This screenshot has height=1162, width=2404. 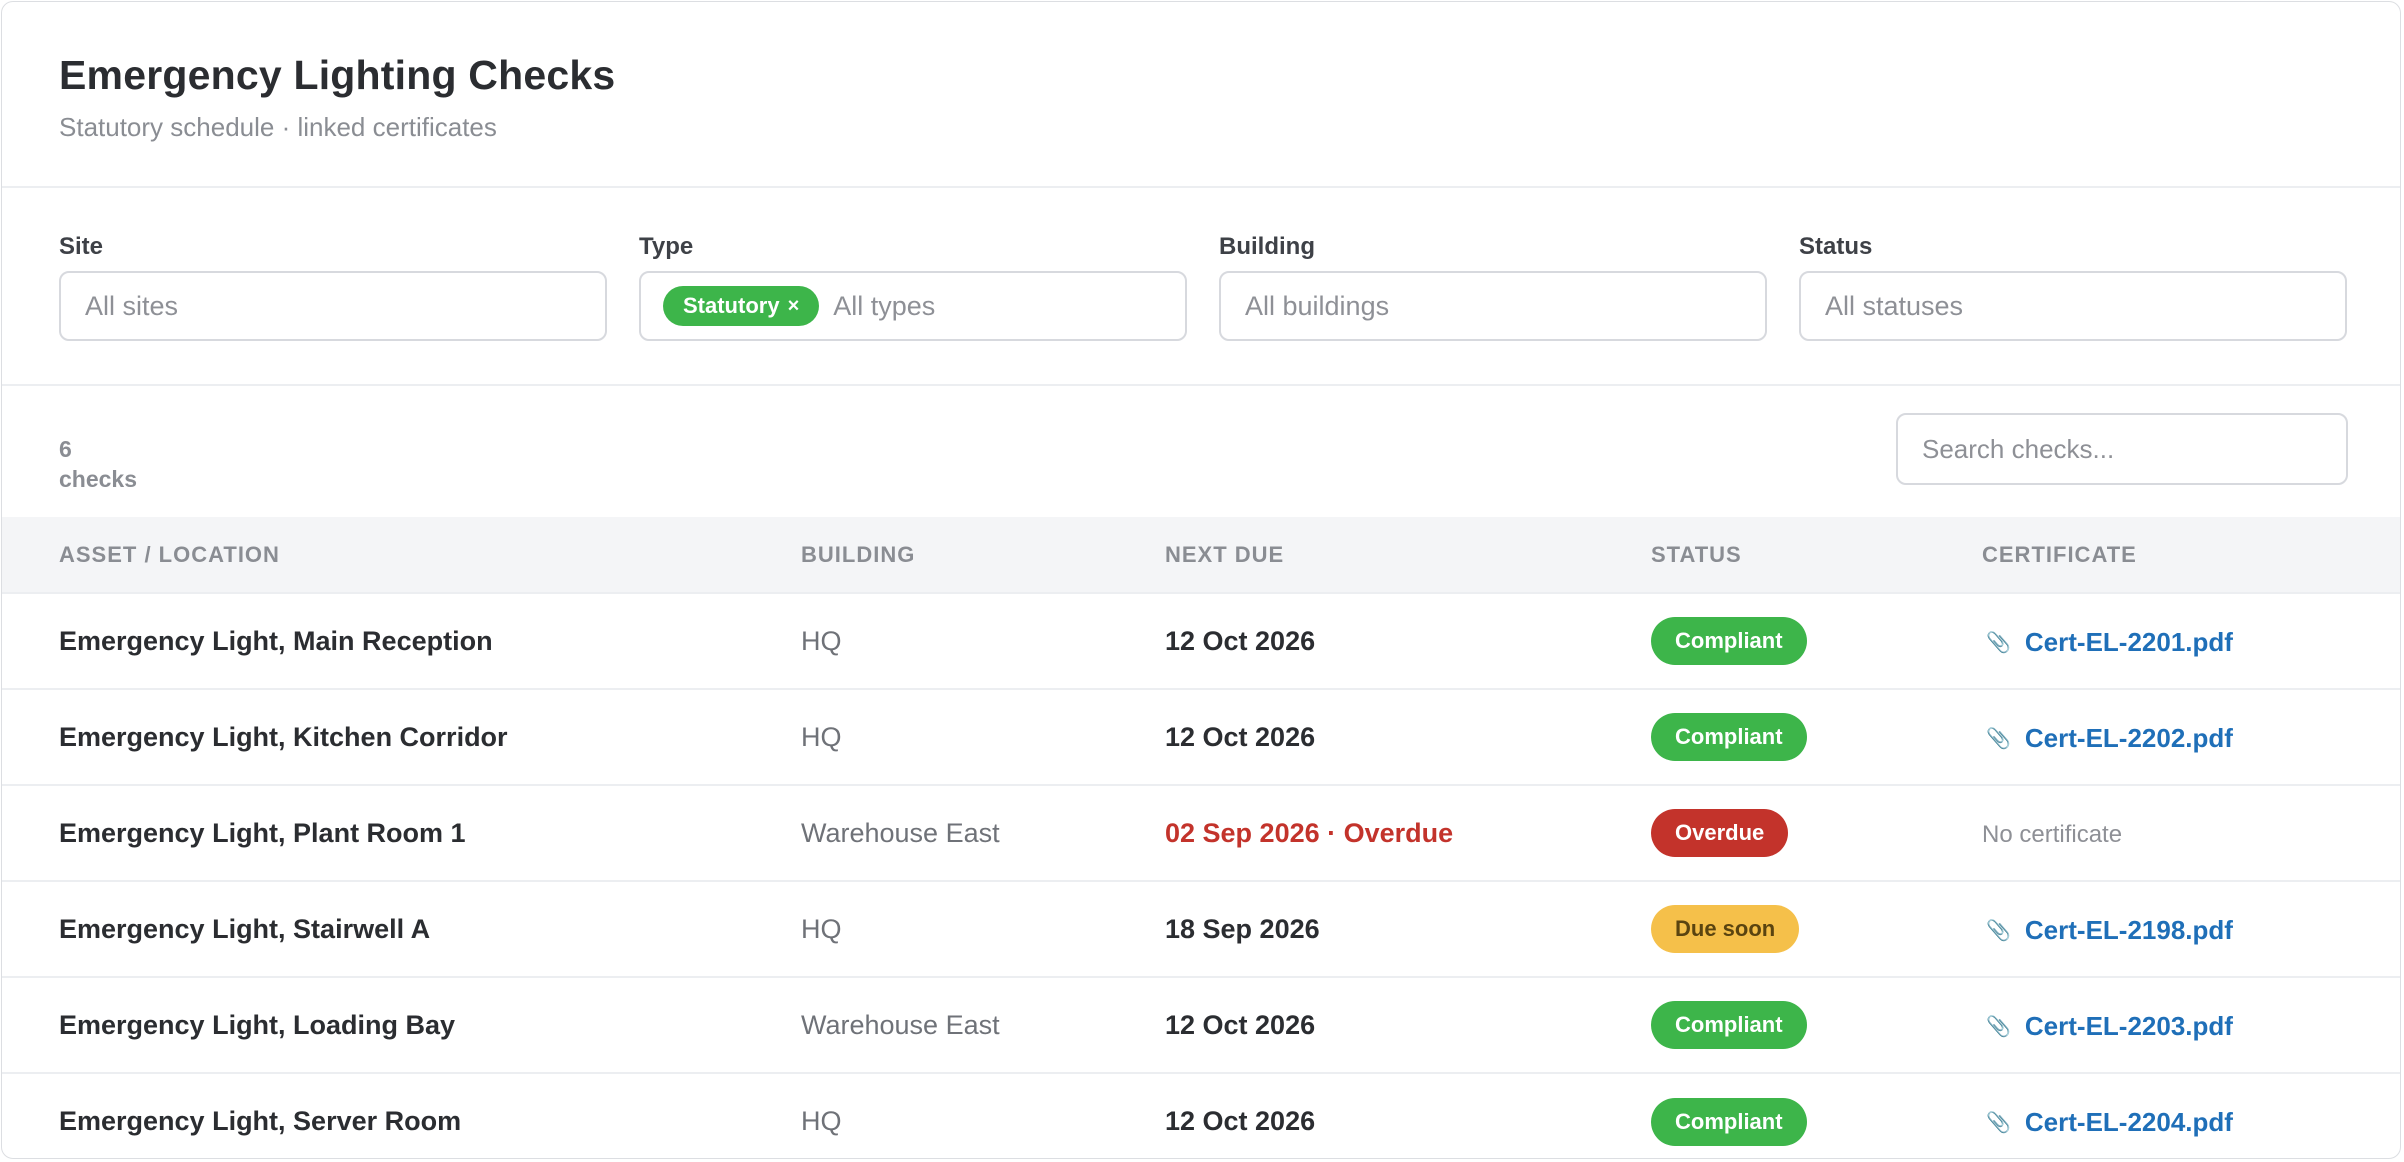 What do you see at coordinates (1894, 305) in the screenshot?
I see `status-placeholder: All statuses` at bounding box center [1894, 305].